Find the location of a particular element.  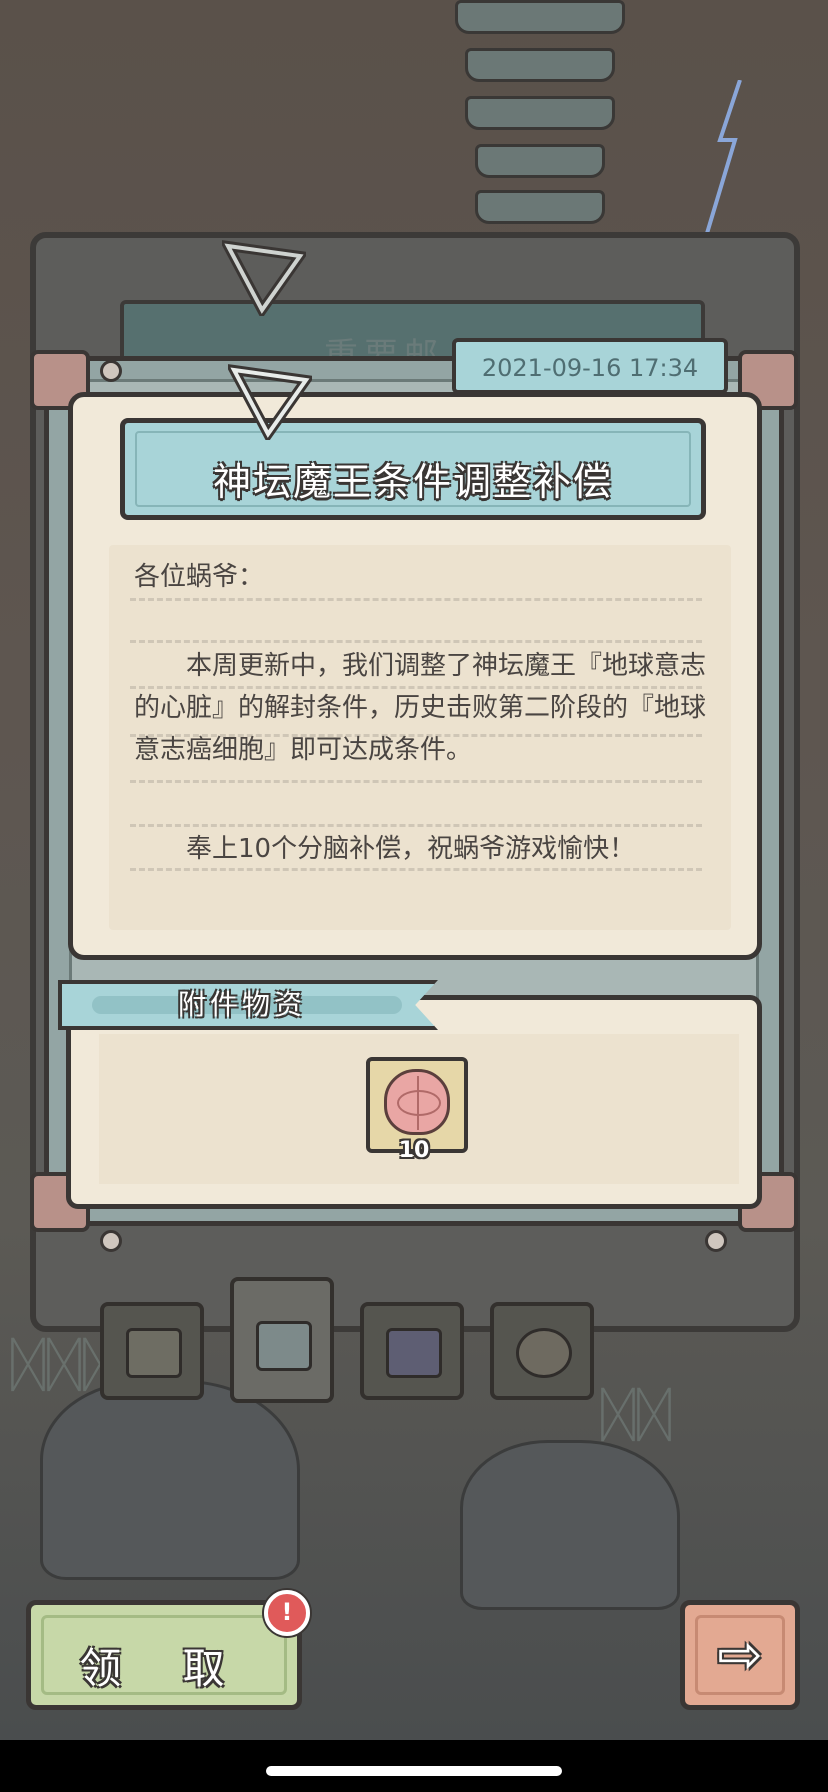

character-icon is located at coordinates (544, 1353).